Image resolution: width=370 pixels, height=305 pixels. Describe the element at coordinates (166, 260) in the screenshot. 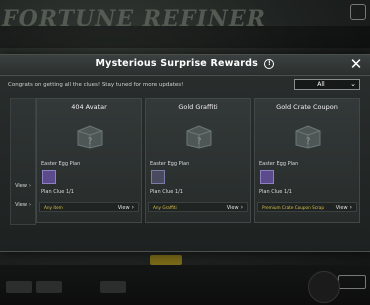

I see `background-yellow-chip` at that location.